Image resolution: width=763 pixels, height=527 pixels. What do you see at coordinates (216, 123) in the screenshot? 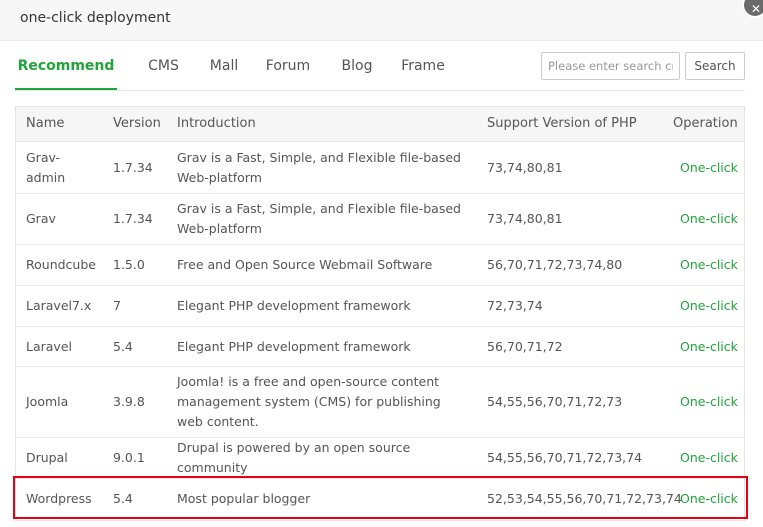
I see `column-header-introduction: Introduction` at bounding box center [216, 123].